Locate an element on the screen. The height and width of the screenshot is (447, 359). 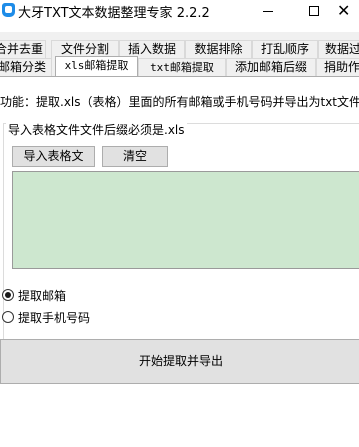
minimize-icon is located at coordinates (268, 11).